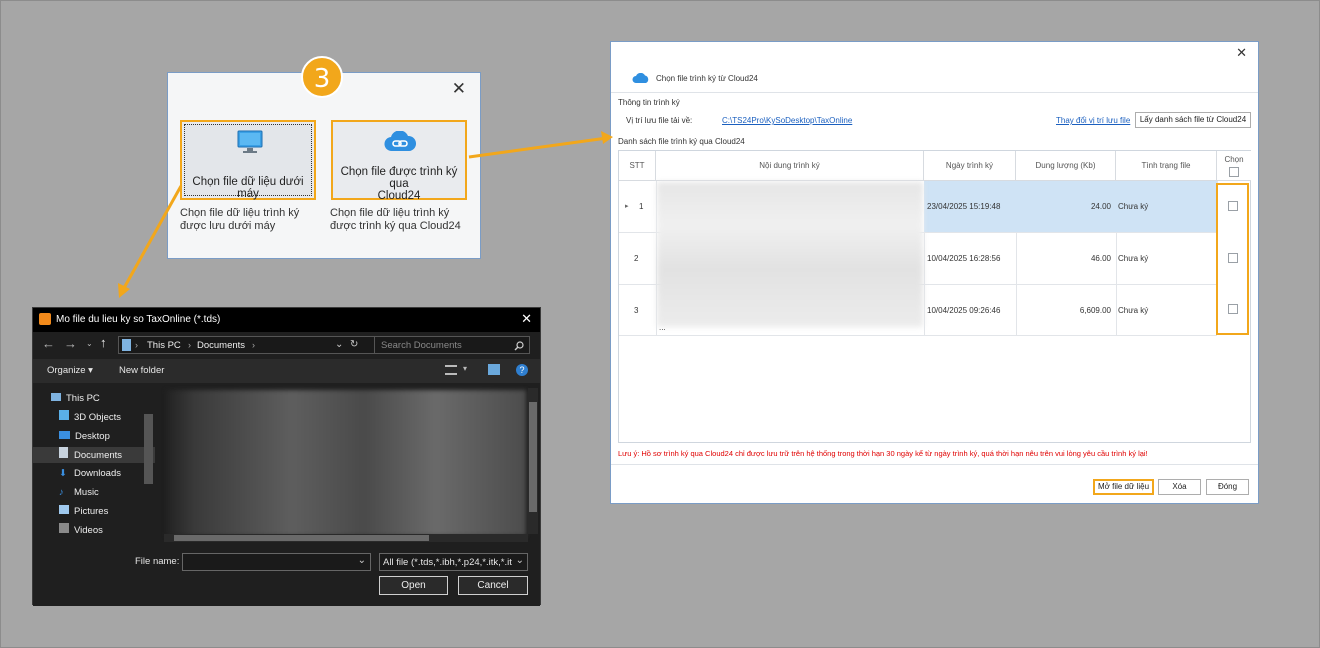 Image resolution: width=1320 pixels, height=648 pixels. I want to click on file-name-input: ⌄, so click(276, 562).